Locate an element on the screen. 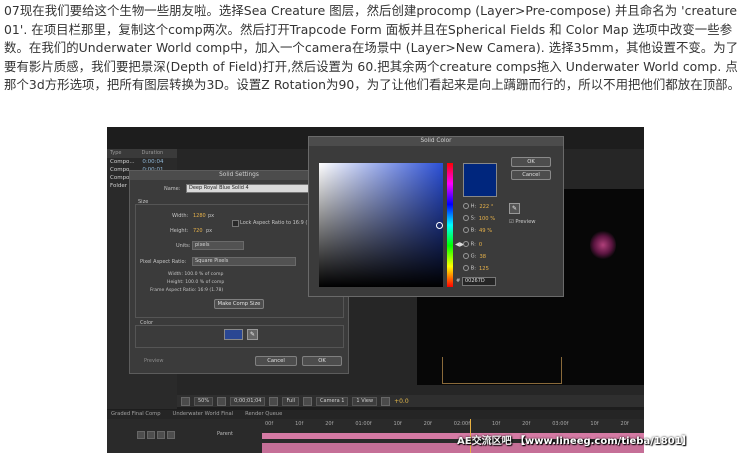  tab-graded-final-comp: Graded Final Comp is located at coordinates (136, 414).